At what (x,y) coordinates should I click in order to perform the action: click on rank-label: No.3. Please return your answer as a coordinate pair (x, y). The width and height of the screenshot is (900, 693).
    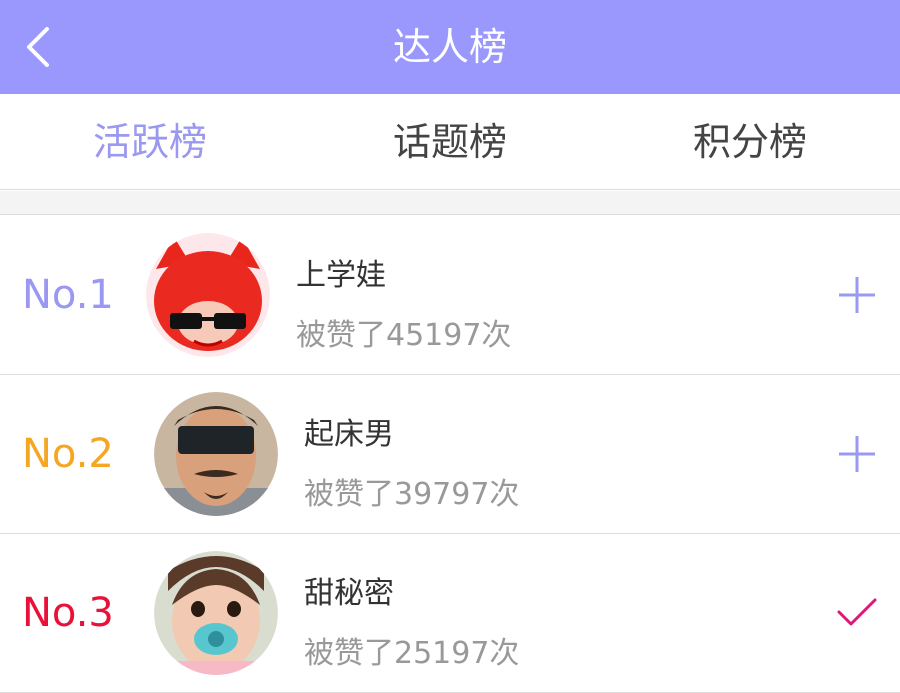
    Looking at the image, I should click on (68, 613).